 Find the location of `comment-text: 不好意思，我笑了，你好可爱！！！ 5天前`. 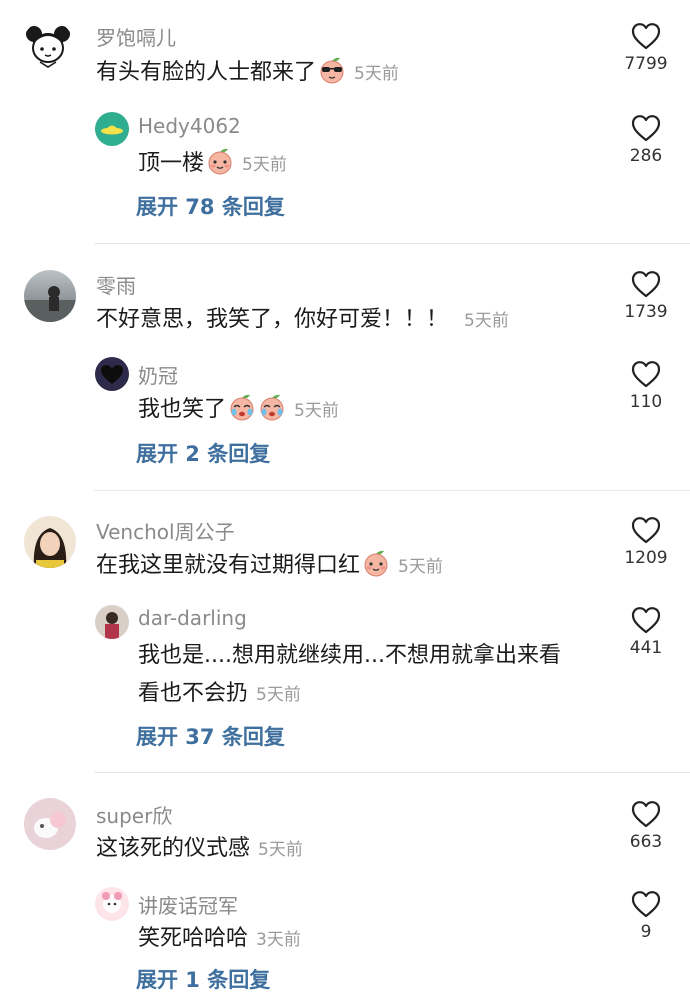

comment-text: 不好意思，我笑了，你好可爱！！！ 5天前 is located at coordinates (302, 320).